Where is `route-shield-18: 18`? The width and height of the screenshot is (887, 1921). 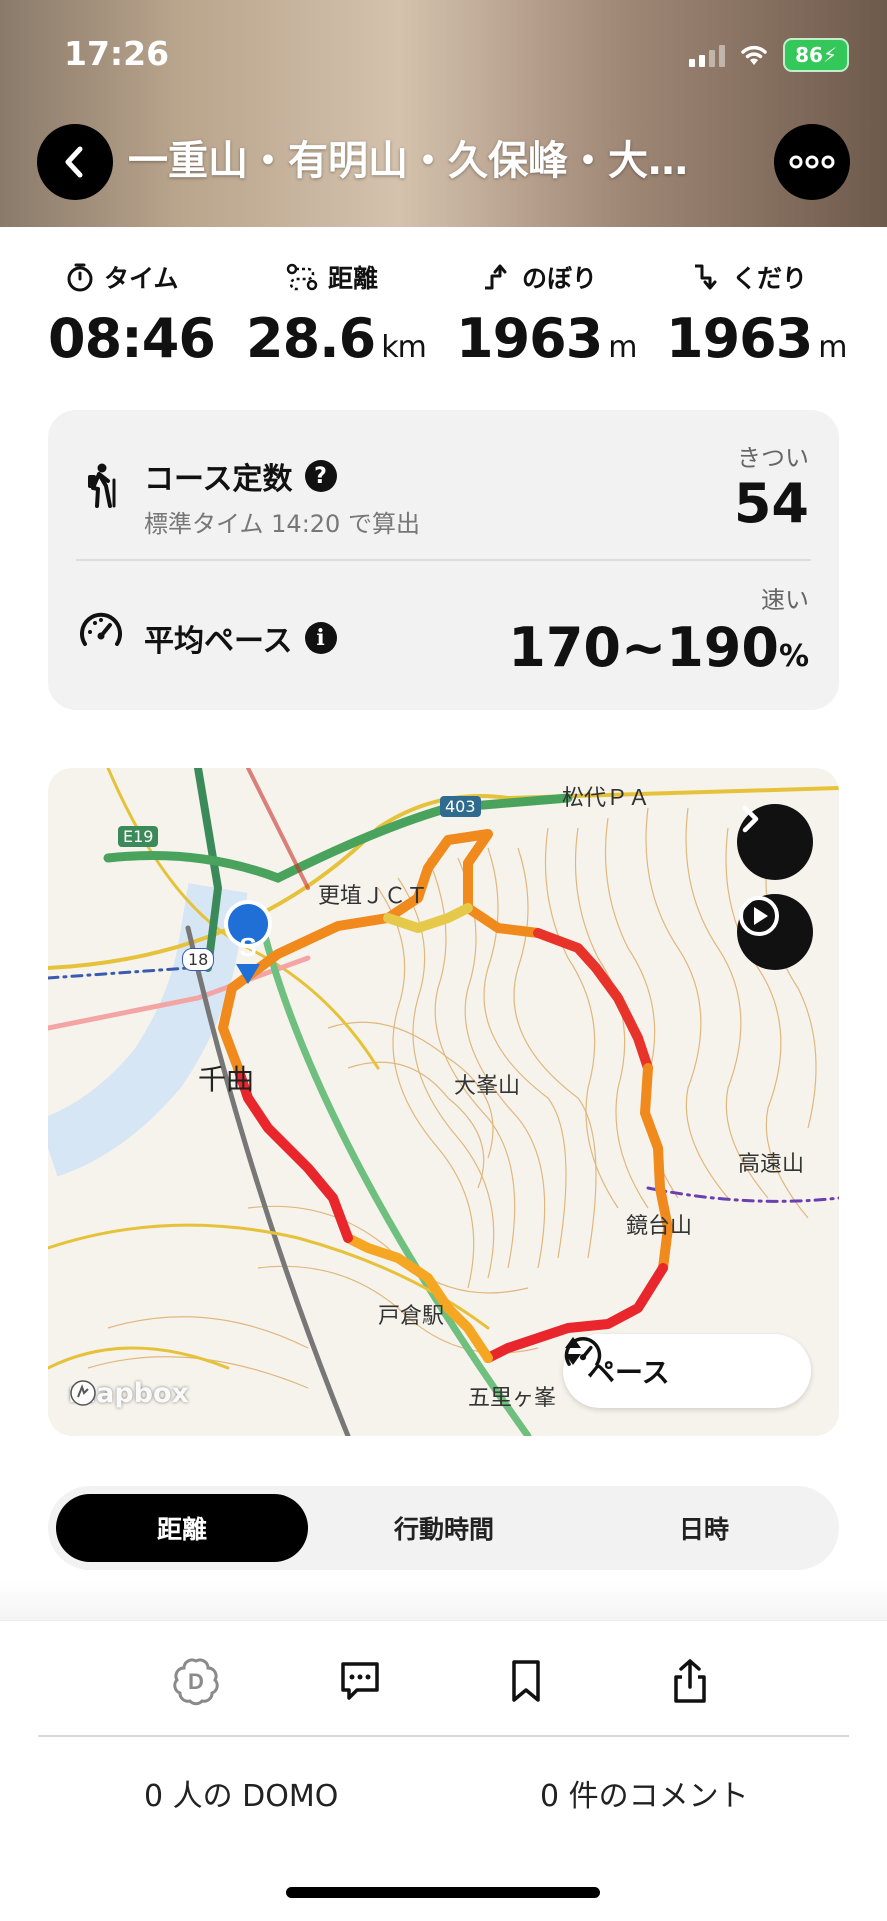 route-shield-18: 18 is located at coordinates (198, 959).